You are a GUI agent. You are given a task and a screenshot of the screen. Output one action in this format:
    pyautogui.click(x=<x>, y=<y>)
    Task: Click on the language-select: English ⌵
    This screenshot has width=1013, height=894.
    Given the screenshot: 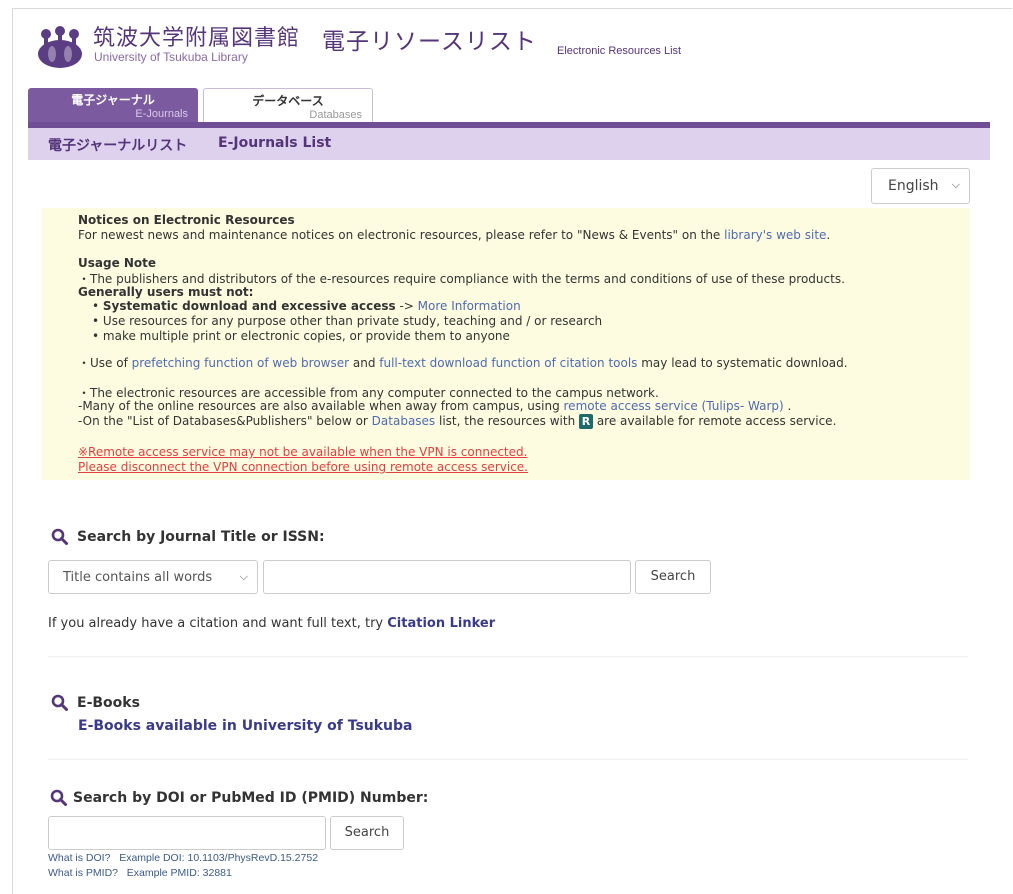 What is the action you would take?
    pyautogui.click(x=920, y=186)
    